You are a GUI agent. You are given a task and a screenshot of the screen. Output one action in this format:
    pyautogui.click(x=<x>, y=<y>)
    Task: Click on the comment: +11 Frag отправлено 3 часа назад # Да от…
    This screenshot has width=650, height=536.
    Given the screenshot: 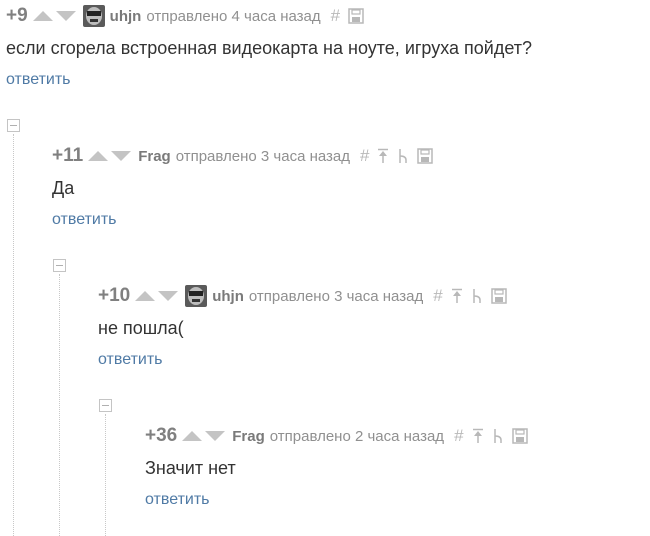 What is the action you would take?
    pyautogui.click(x=246, y=186)
    